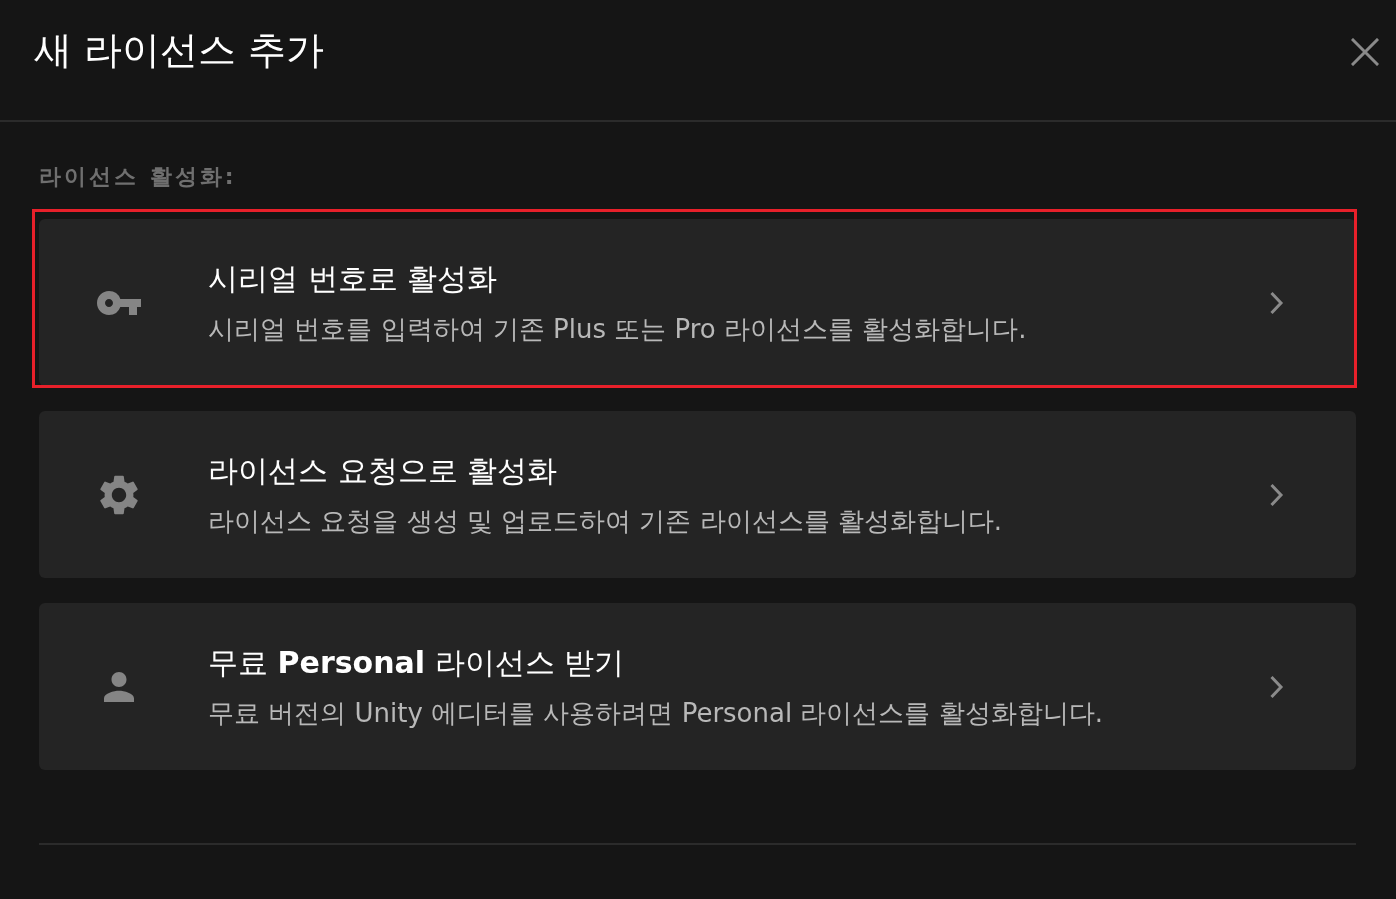 This screenshot has width=1396, height=899. What do you see at coordinates (119, 494) in the screenshot?
I see `gear-icon` at bounding box center [119, 494].